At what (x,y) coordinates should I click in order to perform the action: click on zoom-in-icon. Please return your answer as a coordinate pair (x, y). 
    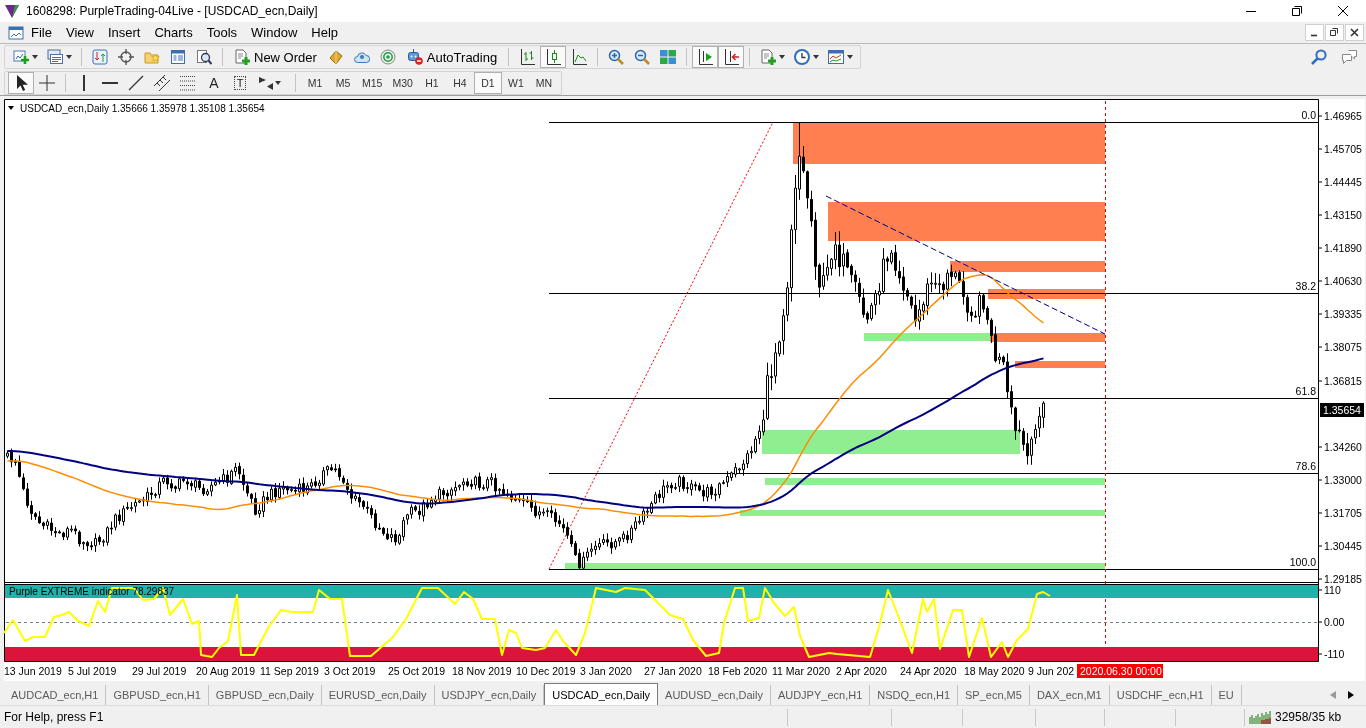
    Looking at the image, I should click on (616, 57).